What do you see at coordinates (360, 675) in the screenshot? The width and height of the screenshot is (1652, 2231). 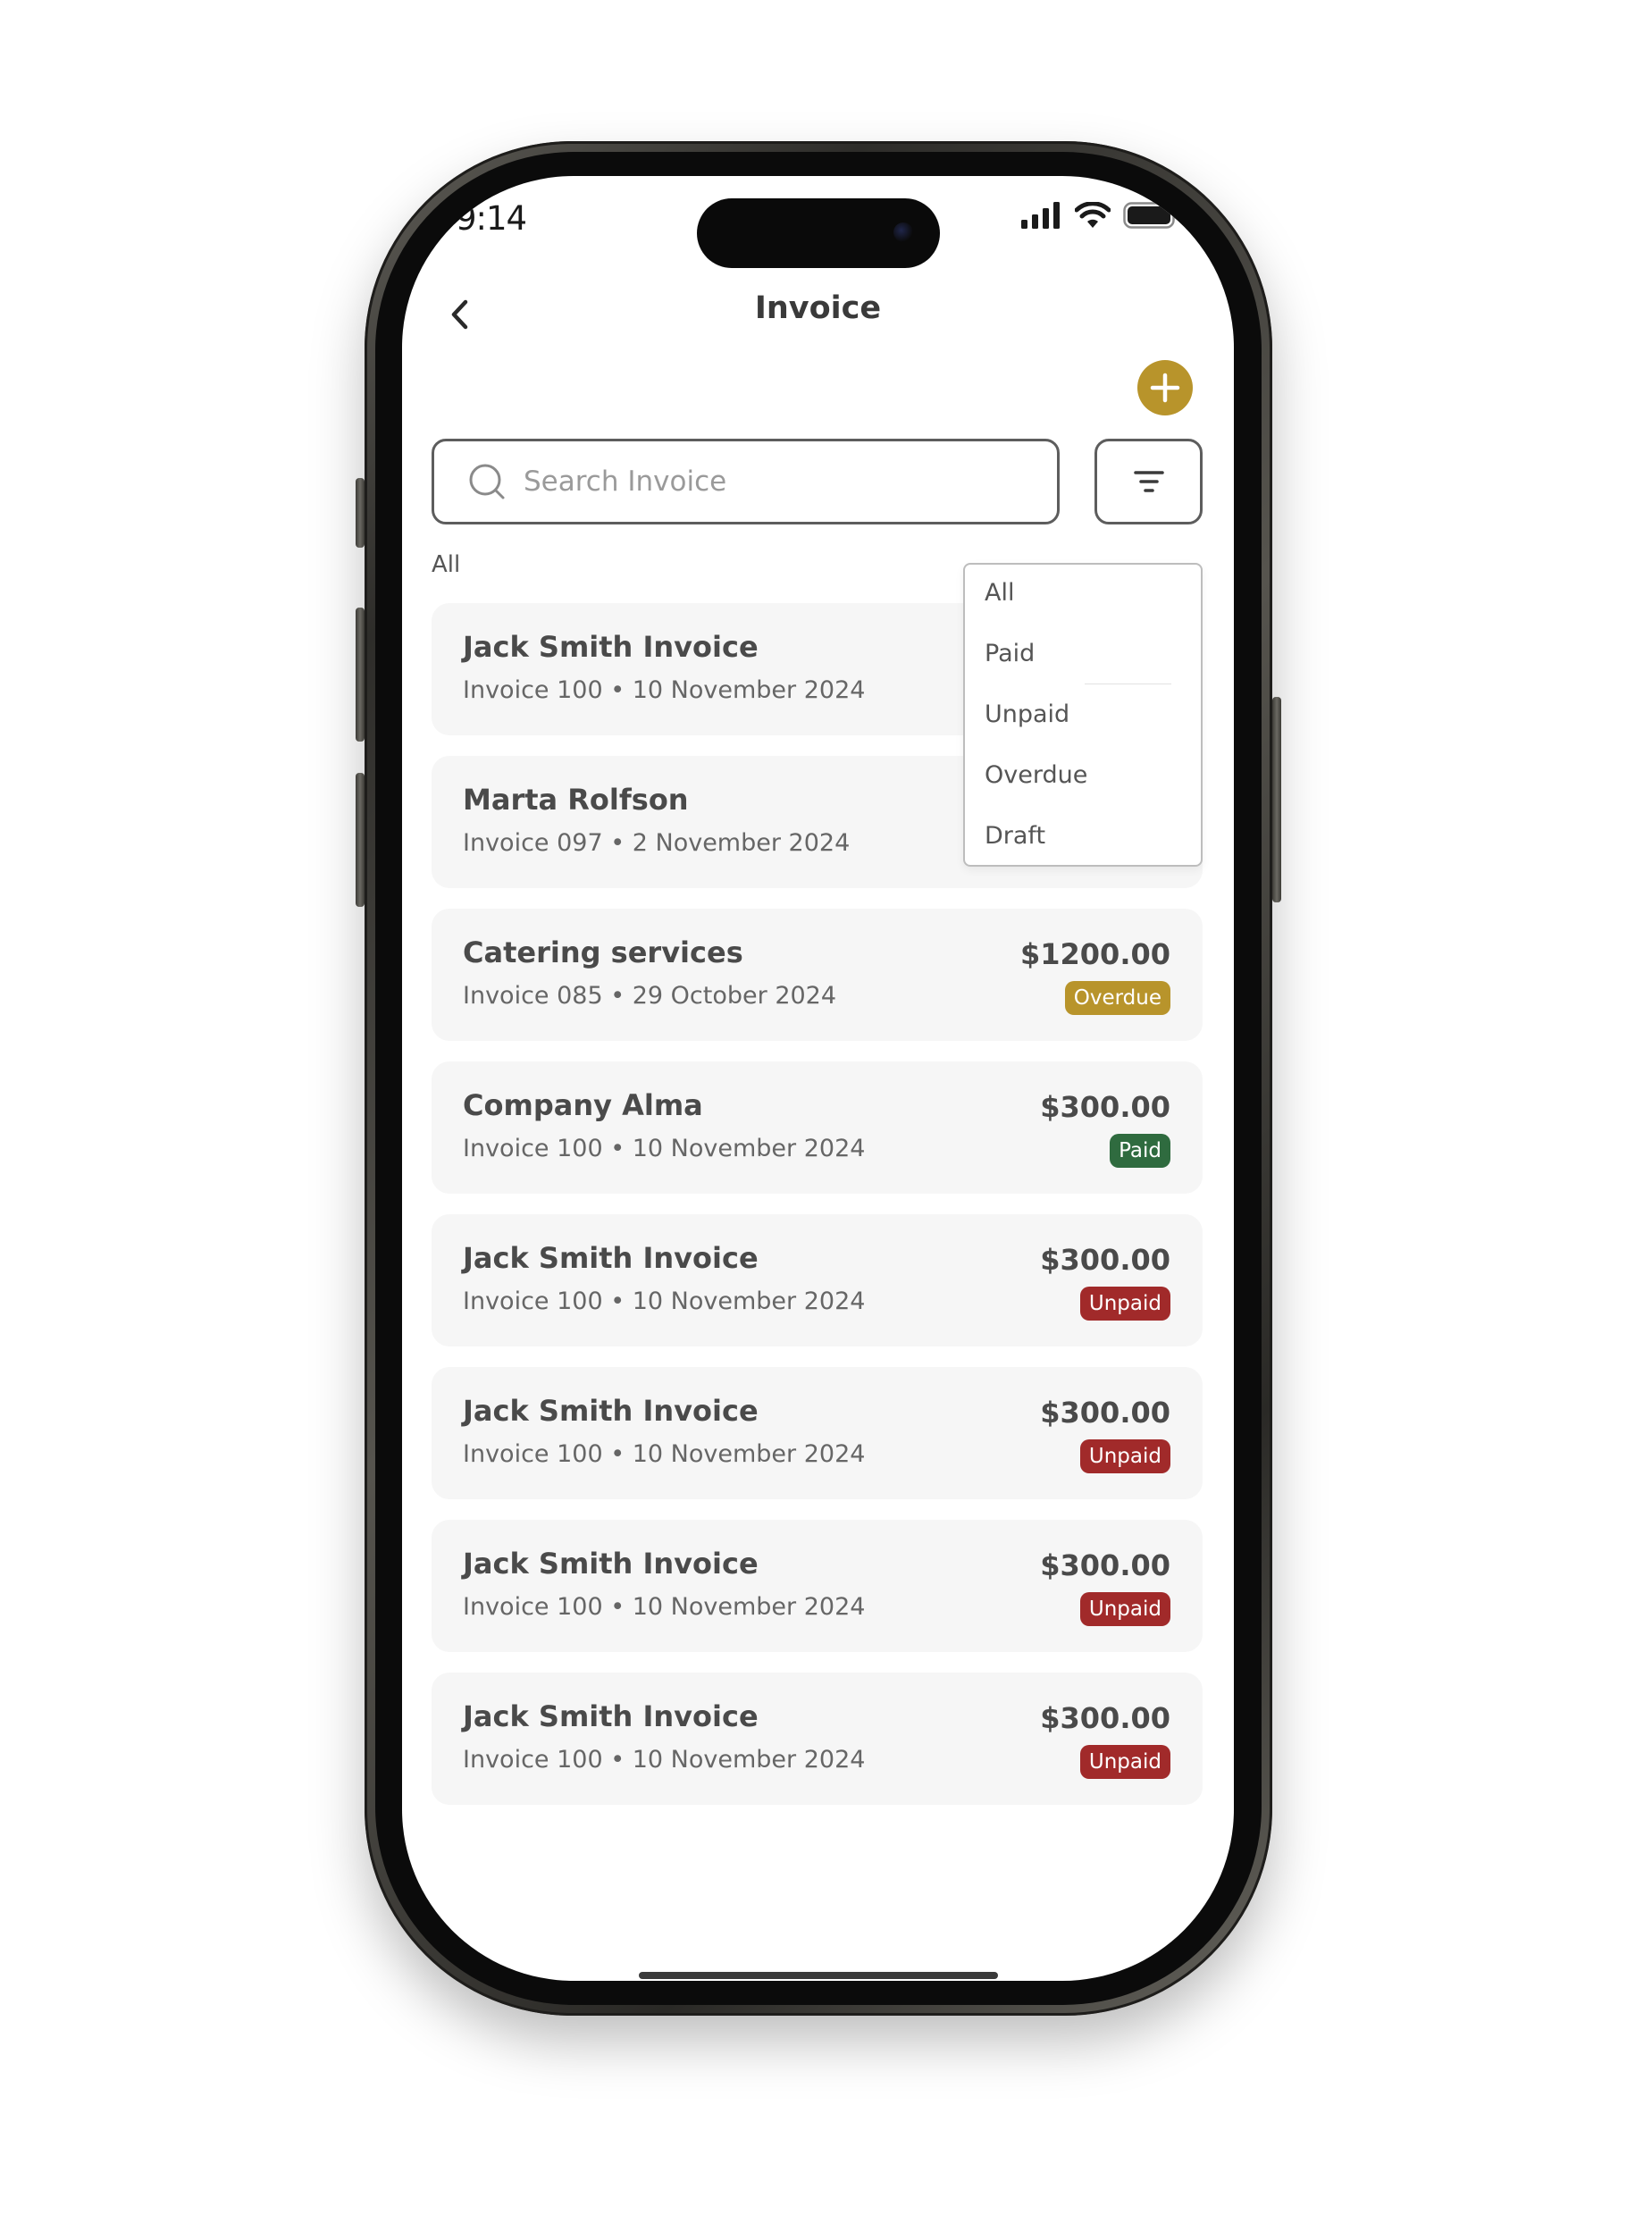 I see `volume-up-button` at bounding box center [360, 675].